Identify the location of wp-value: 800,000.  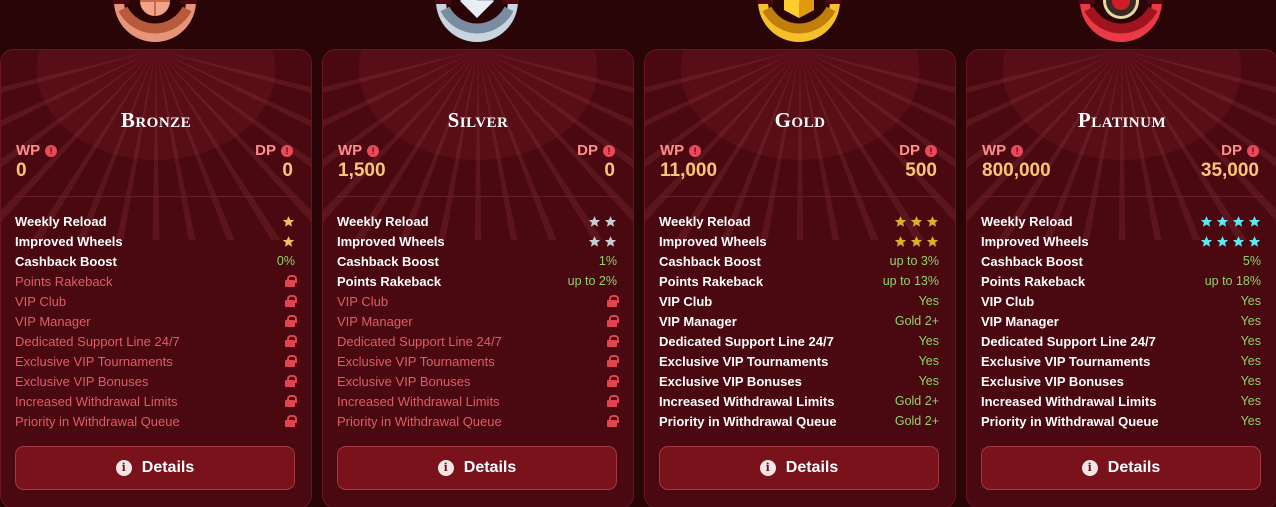
(1016, 170).